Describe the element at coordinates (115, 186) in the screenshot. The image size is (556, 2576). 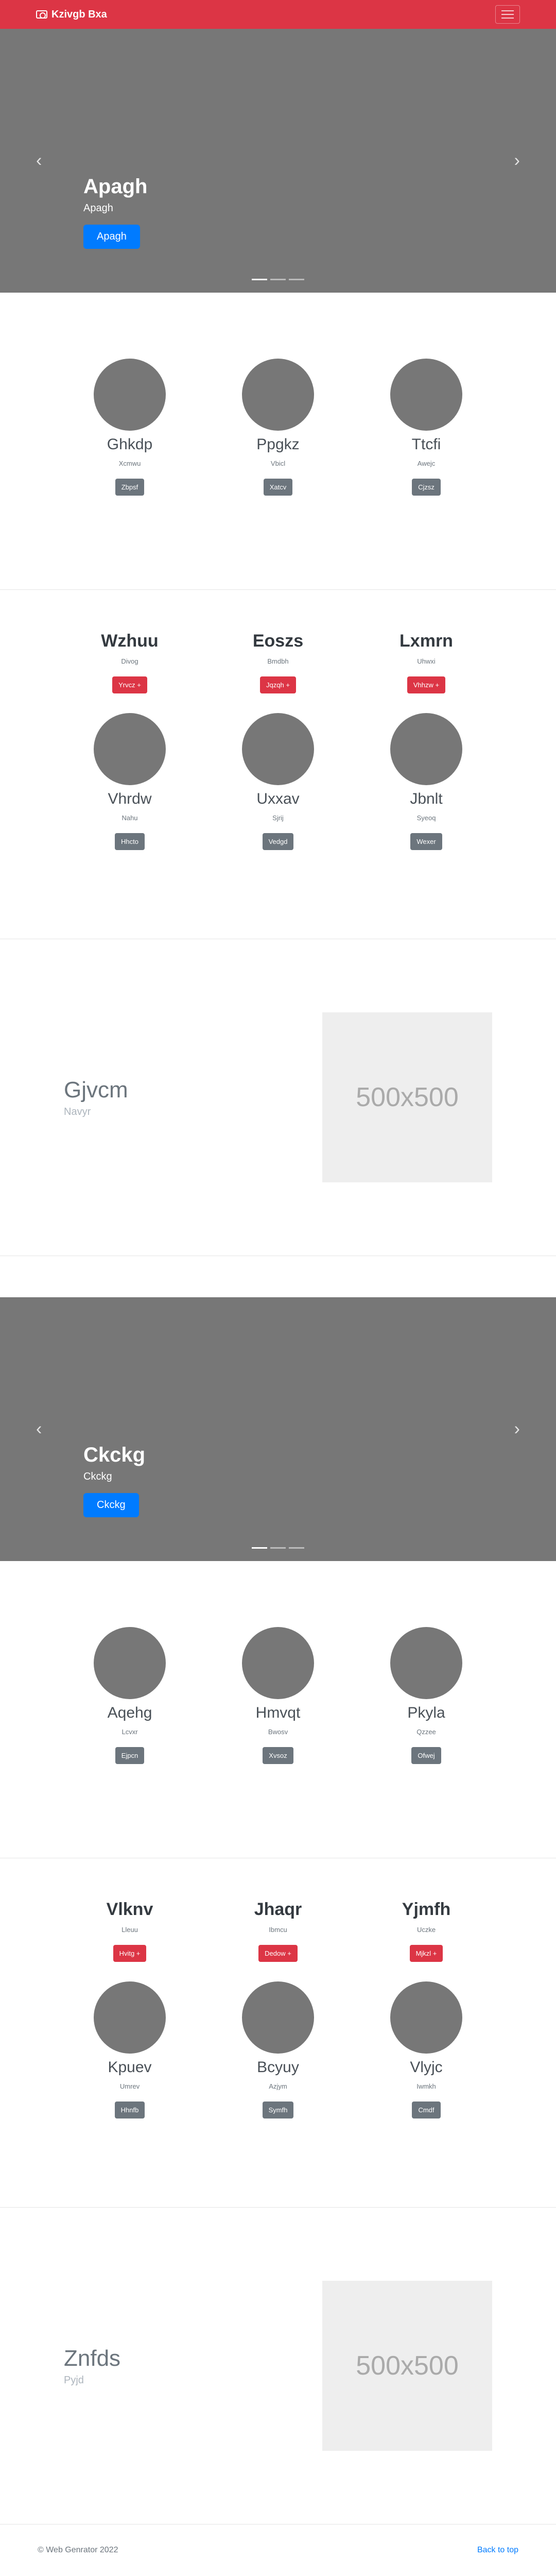
I see `carousel-title: Apagh` at that location.